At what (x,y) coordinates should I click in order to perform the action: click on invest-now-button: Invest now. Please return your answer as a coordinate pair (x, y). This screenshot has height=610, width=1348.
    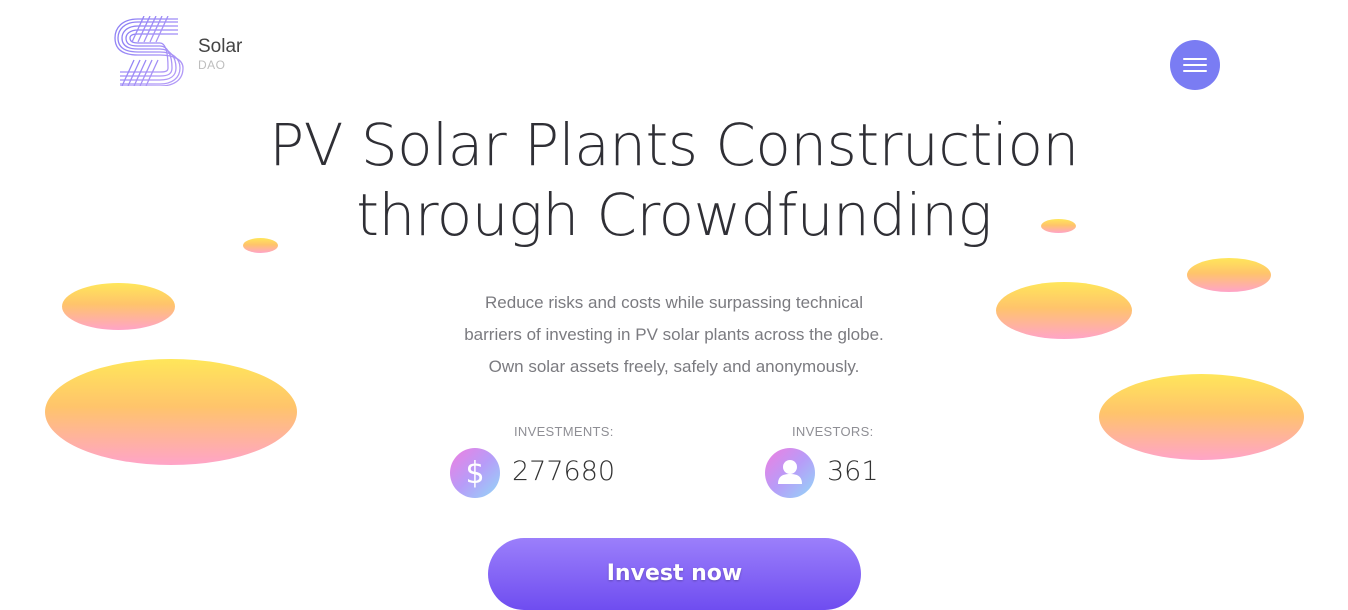
    Looking at the image, I should click on (674, 574).